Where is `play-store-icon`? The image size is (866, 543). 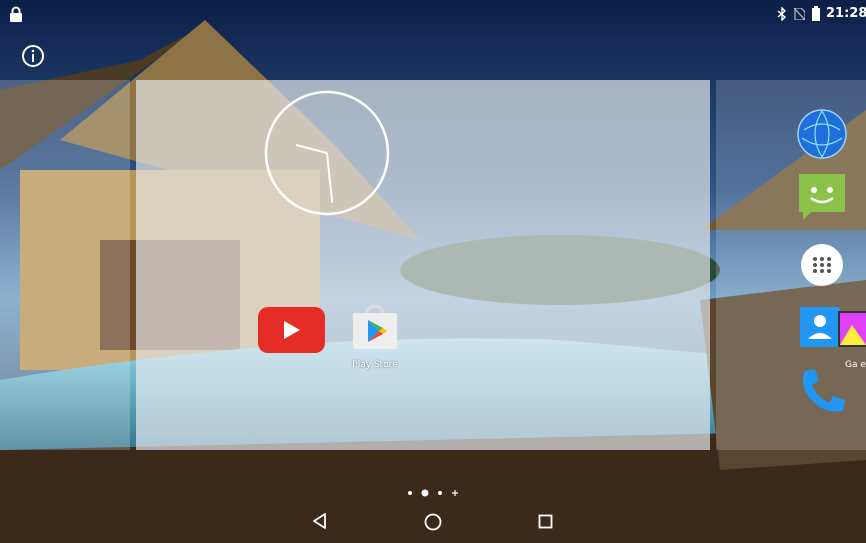 play-store-icon is located at coordinates (375, 328).